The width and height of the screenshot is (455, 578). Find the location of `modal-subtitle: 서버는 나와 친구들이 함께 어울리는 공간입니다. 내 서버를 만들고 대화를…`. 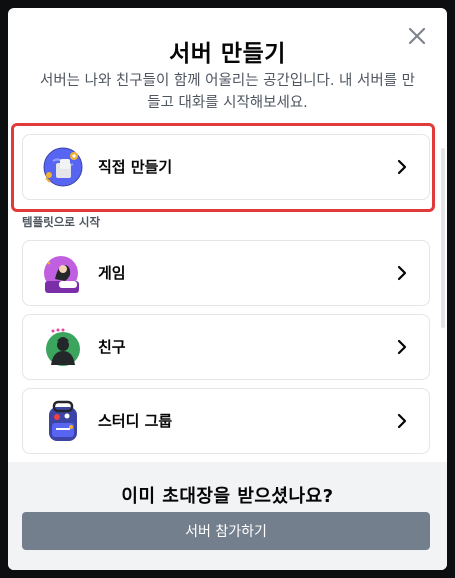

modal-subtitle: 서버는 나와 친구들이 함께 어울리는 공간입니다. 내 서버를 만들고 대화를… is located at coordinates (227, 92).